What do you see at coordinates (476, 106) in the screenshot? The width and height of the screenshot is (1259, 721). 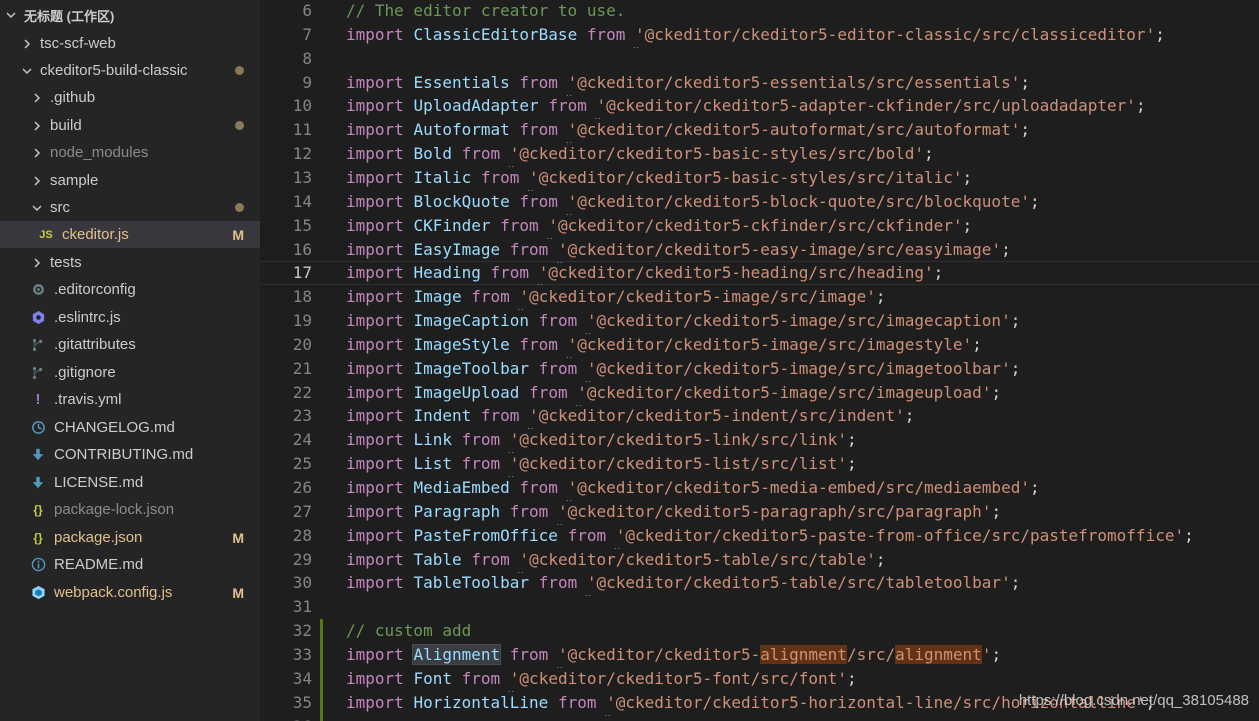 I see `import-identifier: UploadAdapter` at bounding box center [476, 106].